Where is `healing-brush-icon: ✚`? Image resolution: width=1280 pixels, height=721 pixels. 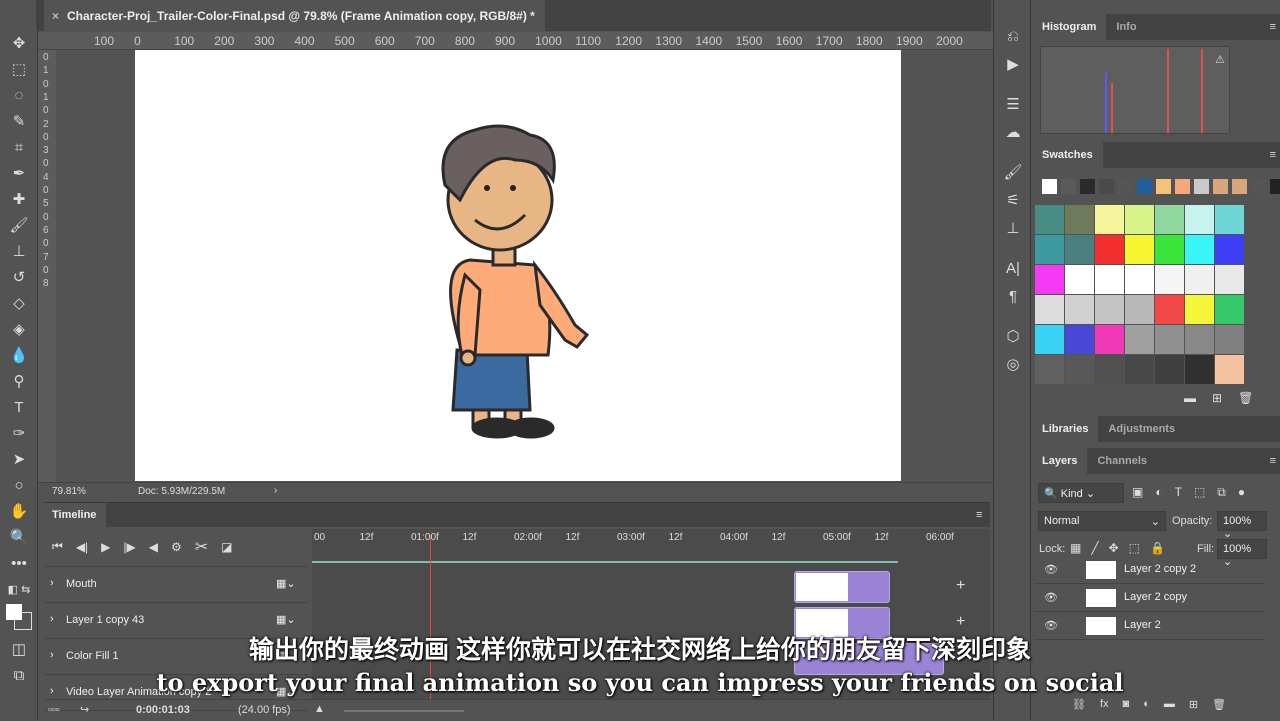
healing-brush-icon: ✚ is located at coordinates (19, 199).